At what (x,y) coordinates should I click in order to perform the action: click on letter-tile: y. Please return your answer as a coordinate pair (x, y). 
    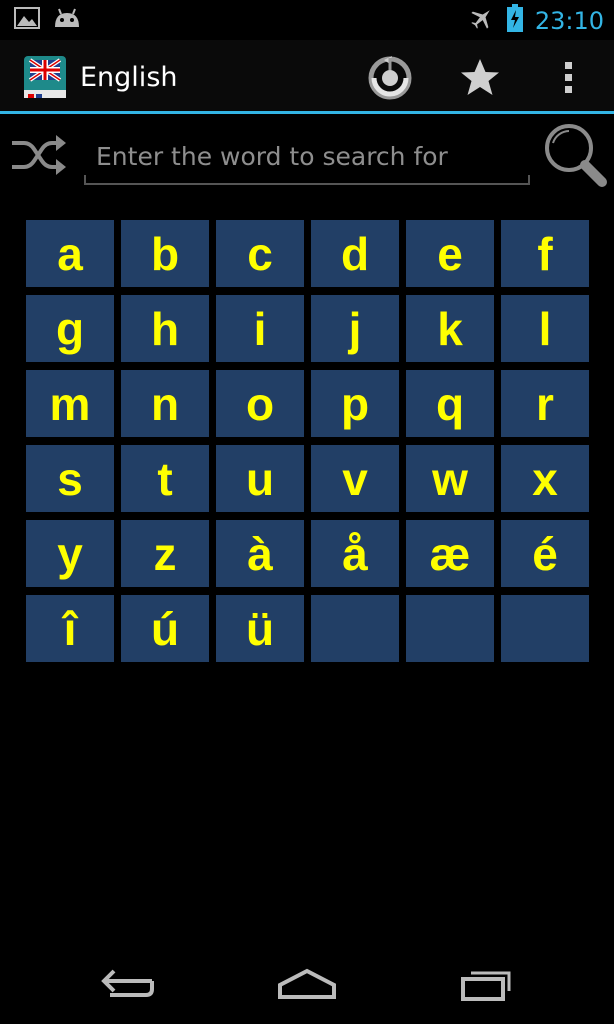
    Looking at the image, I should click on (70, 553).